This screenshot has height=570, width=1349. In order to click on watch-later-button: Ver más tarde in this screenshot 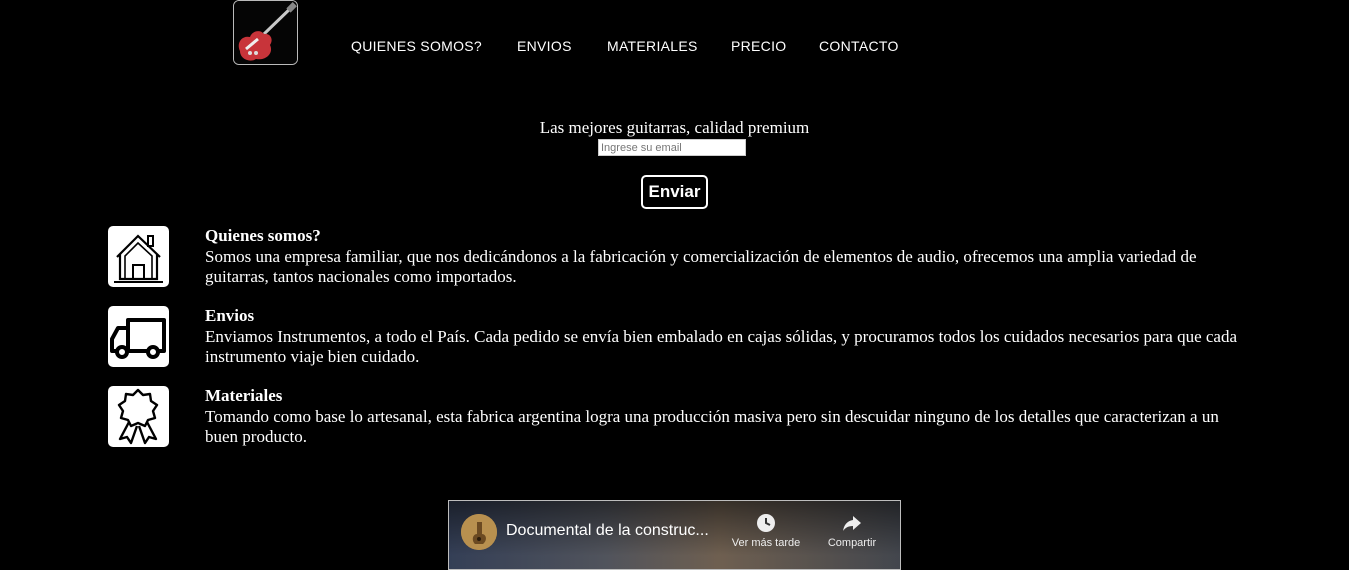, I will do `click(766, 531)`.